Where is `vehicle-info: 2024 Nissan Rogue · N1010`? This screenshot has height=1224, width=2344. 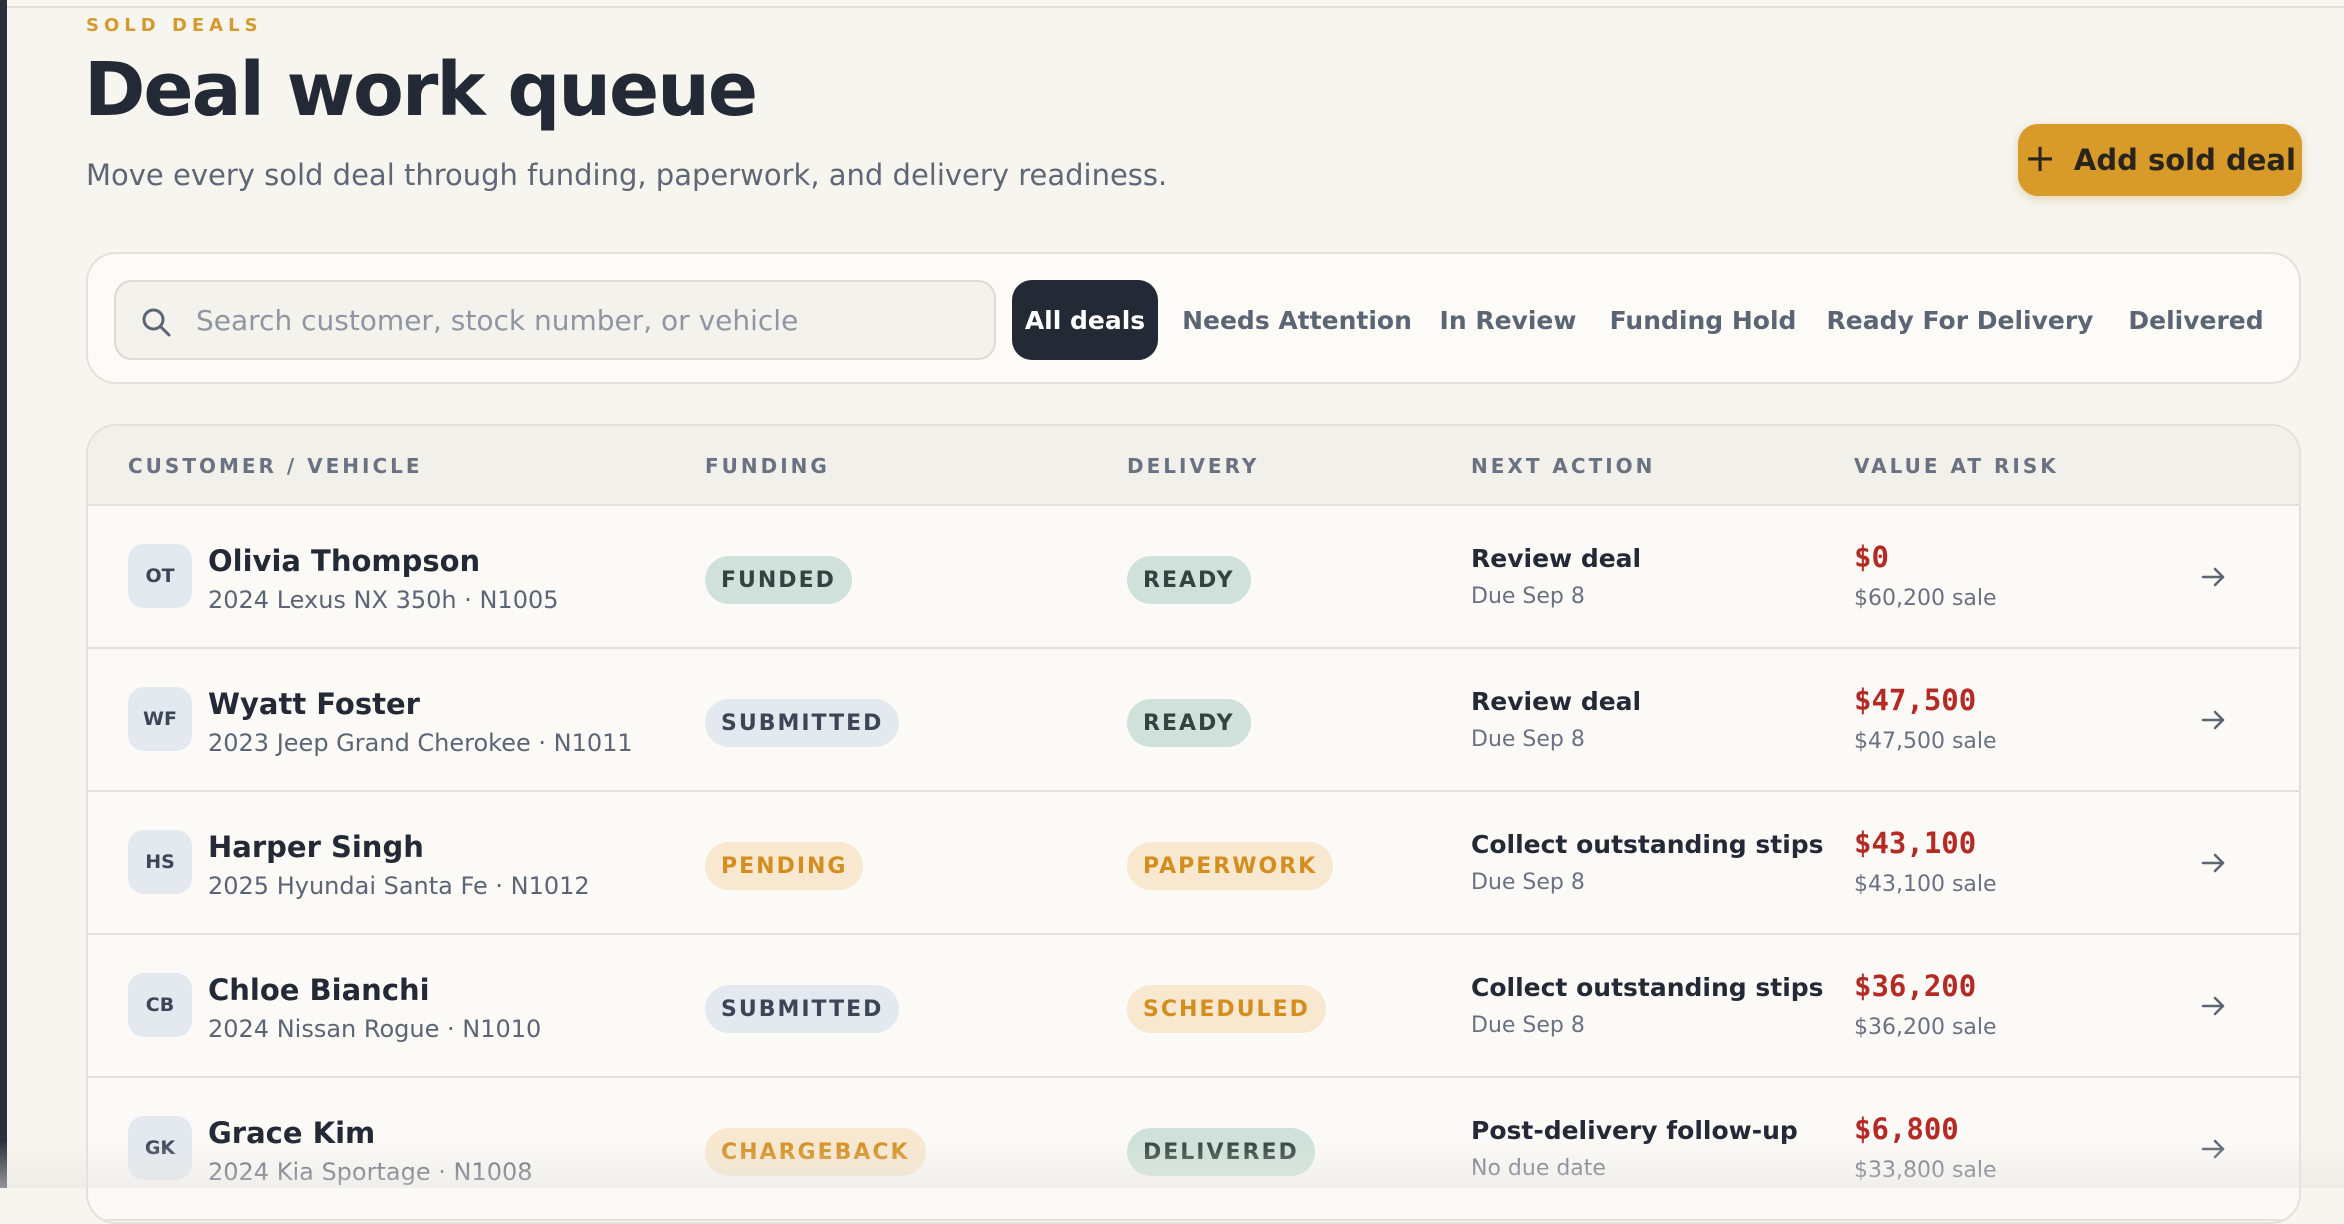
vehicle-info: 2024 Nissan Rogue · N1010 is located at coordinates (375, 1029).